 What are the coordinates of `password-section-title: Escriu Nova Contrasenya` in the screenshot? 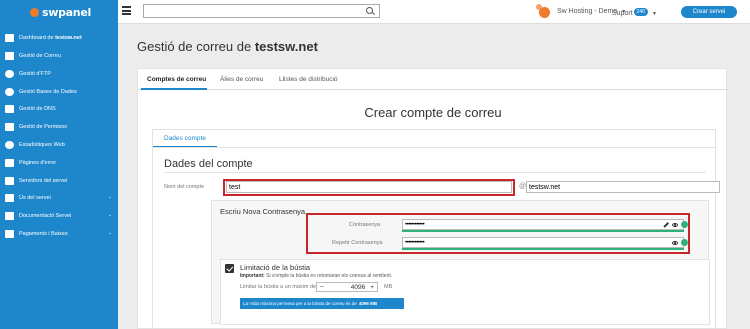 It's located at (263, 211).